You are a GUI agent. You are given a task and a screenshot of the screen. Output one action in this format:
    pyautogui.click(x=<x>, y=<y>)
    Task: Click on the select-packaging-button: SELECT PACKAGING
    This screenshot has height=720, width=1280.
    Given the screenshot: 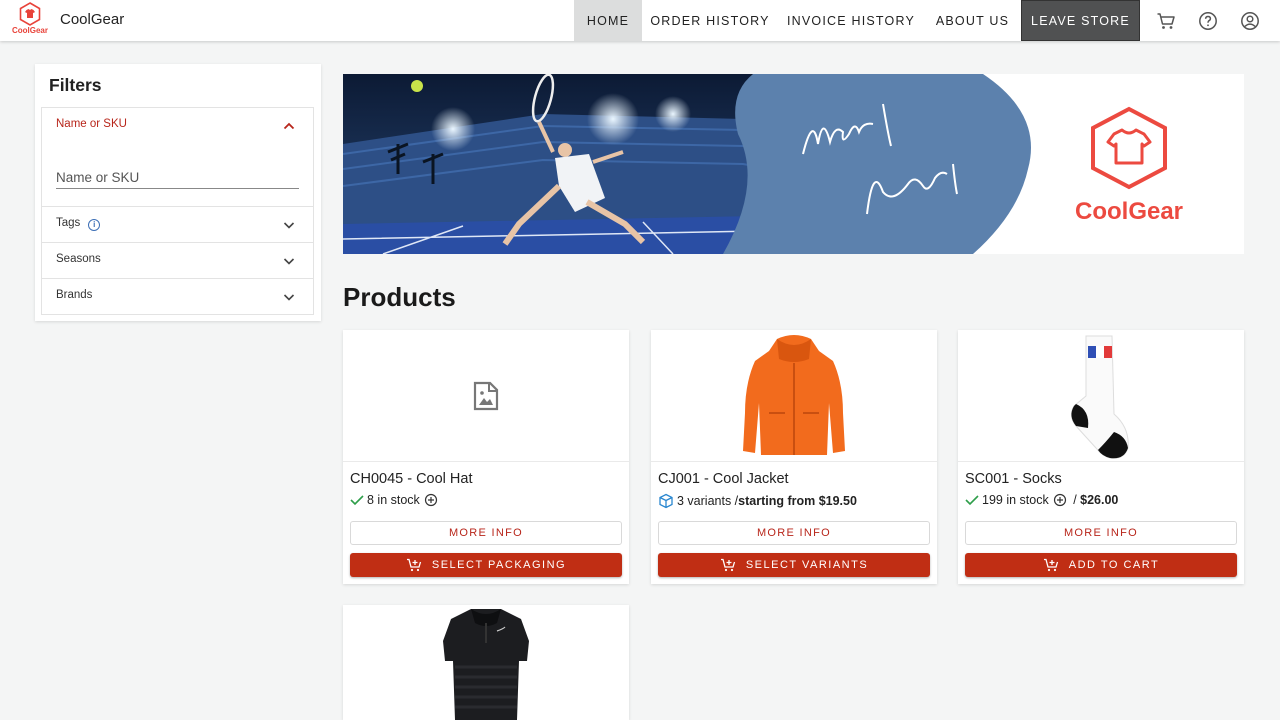 What is the action you would take?
    pyautogui.click(x=486, y=565)
    